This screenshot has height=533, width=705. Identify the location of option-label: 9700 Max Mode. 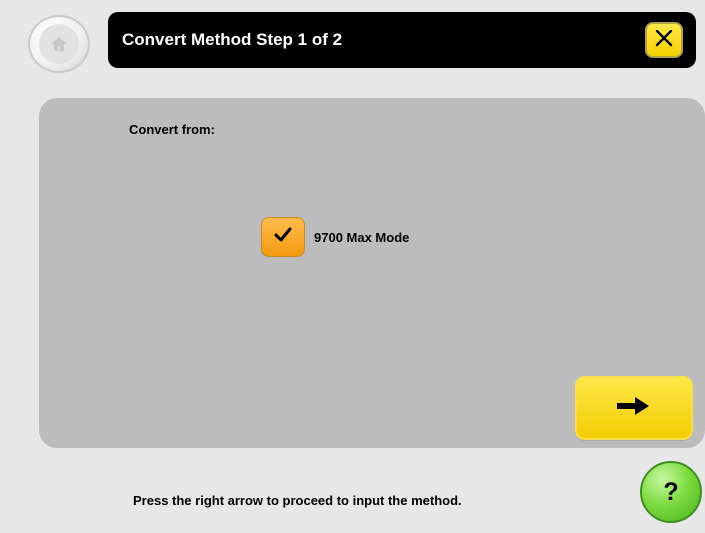
(362, 237).